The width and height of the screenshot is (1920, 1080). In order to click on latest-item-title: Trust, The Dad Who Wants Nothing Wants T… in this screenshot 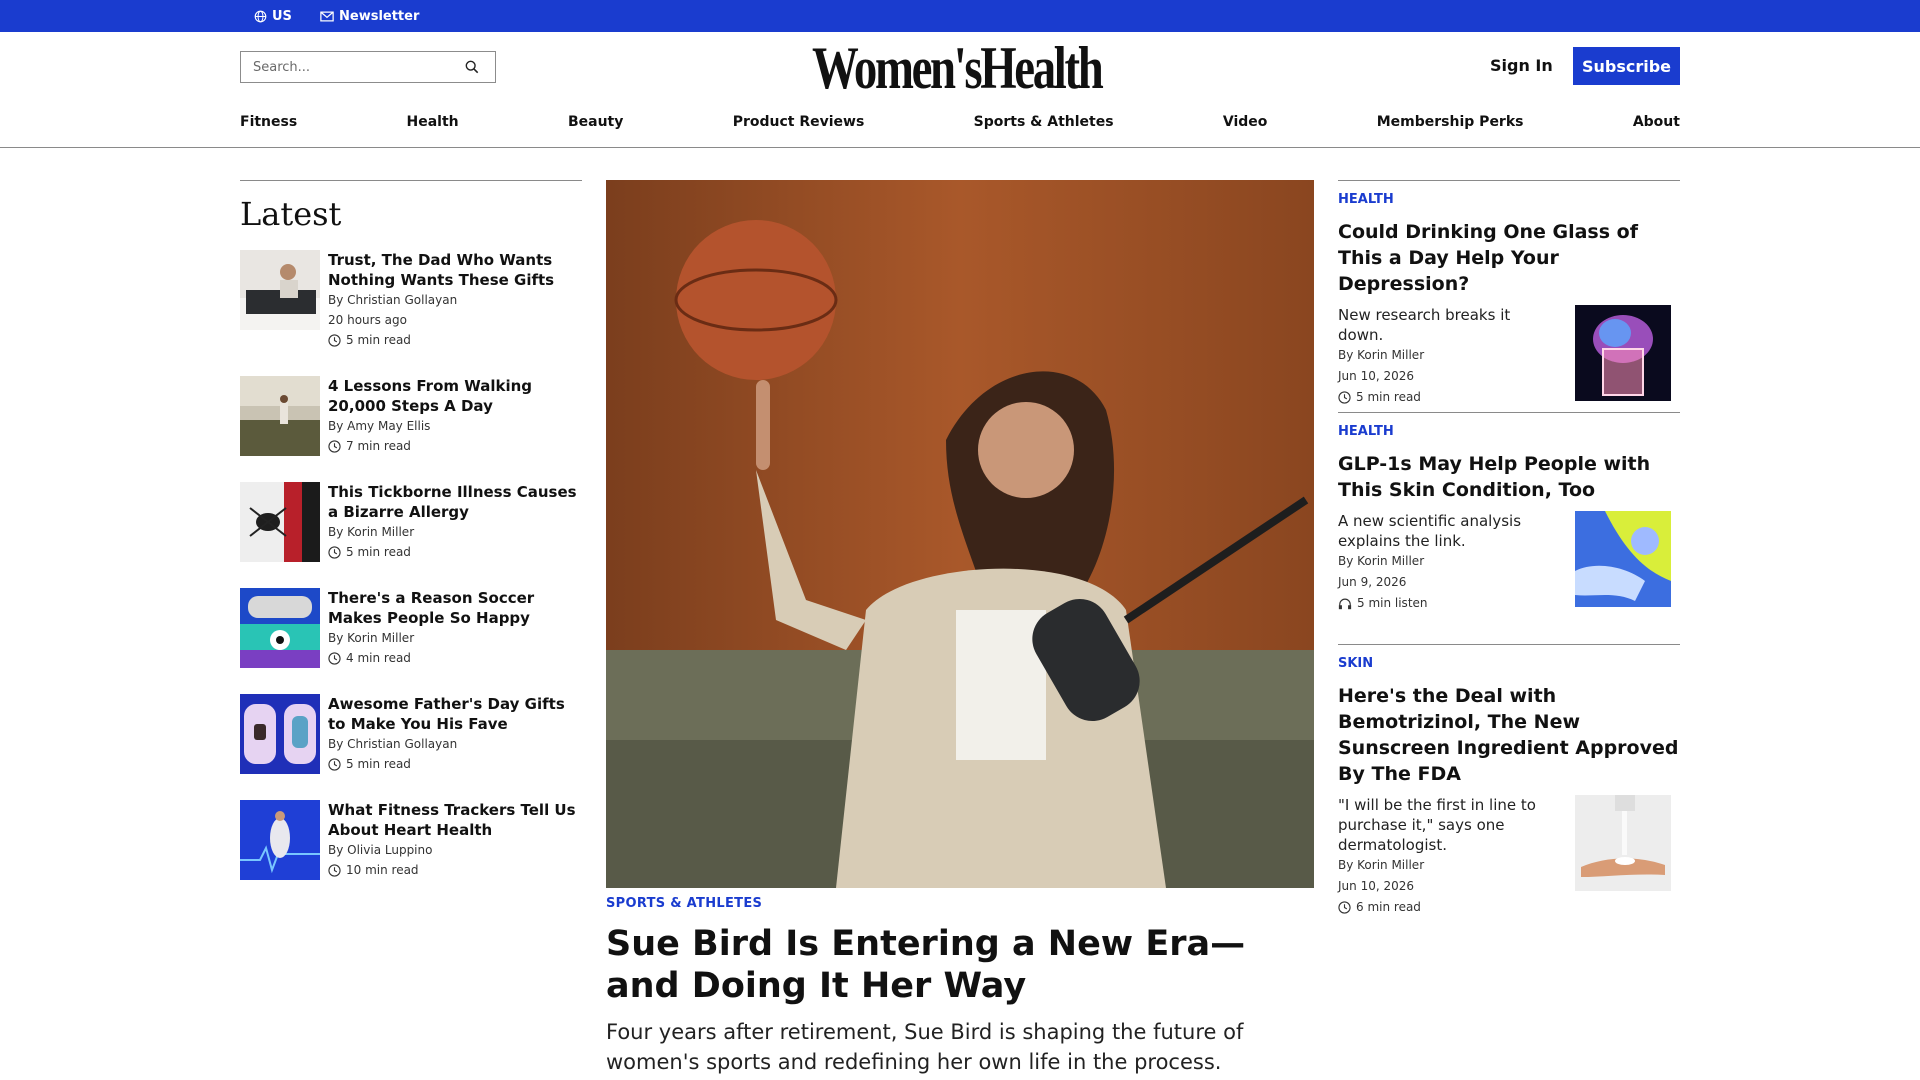, I will do `click(456, 270)`.